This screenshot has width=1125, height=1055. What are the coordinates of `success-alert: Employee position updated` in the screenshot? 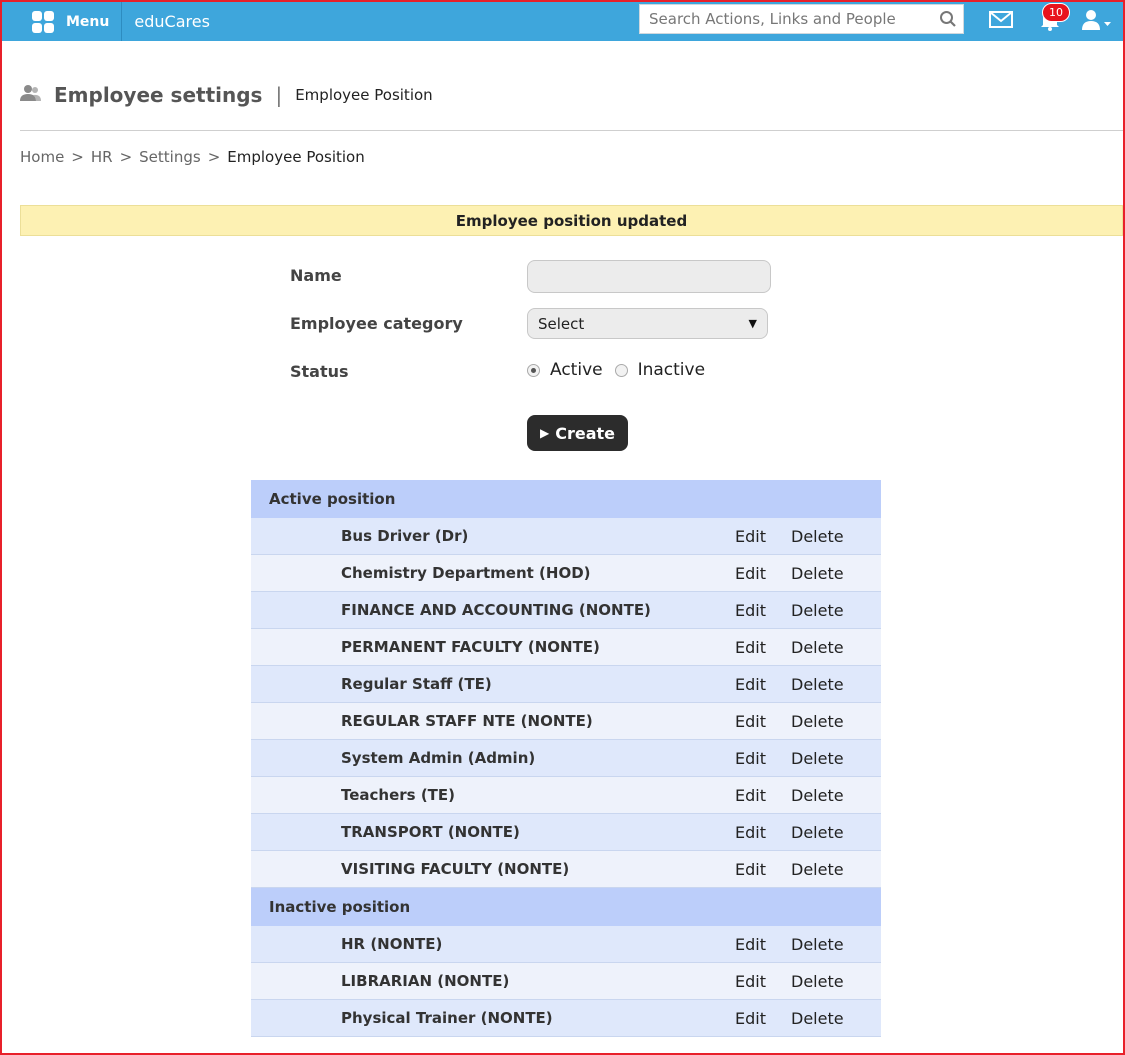 It's located at (571, 220).